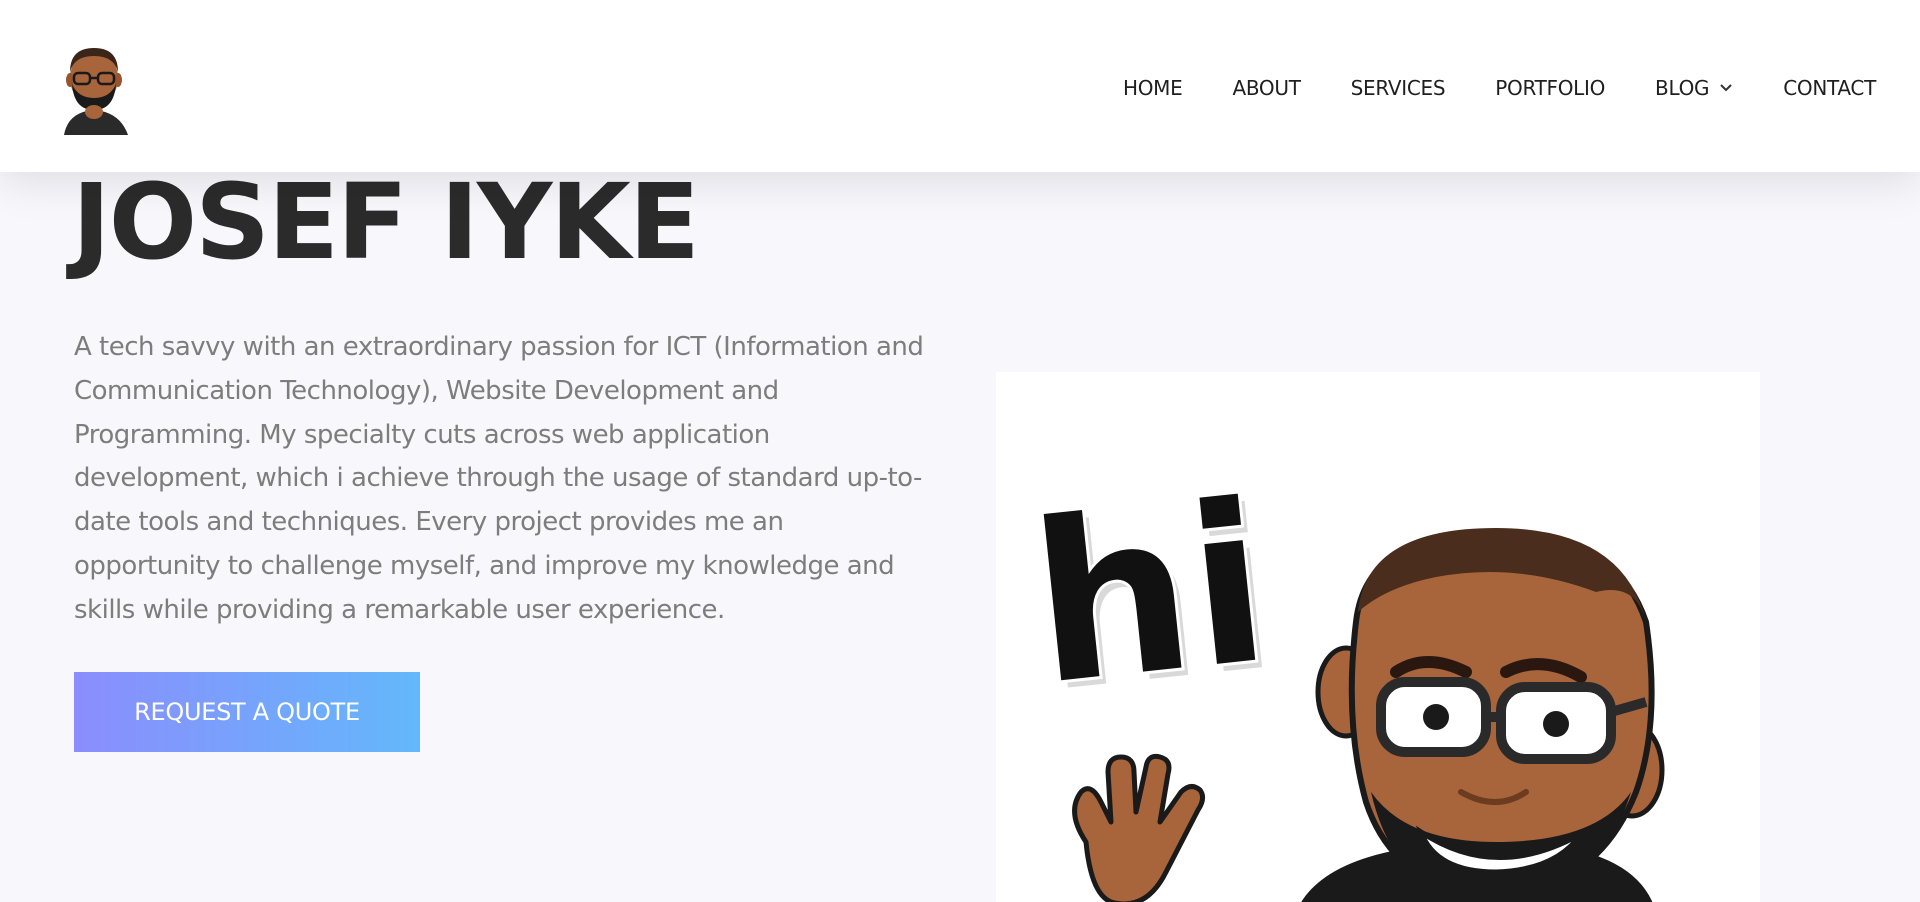  Describe the element at coordinates (247, 712) in the screenshot. I see `request-quote-button: REQUEST A QUOTE` at that location.